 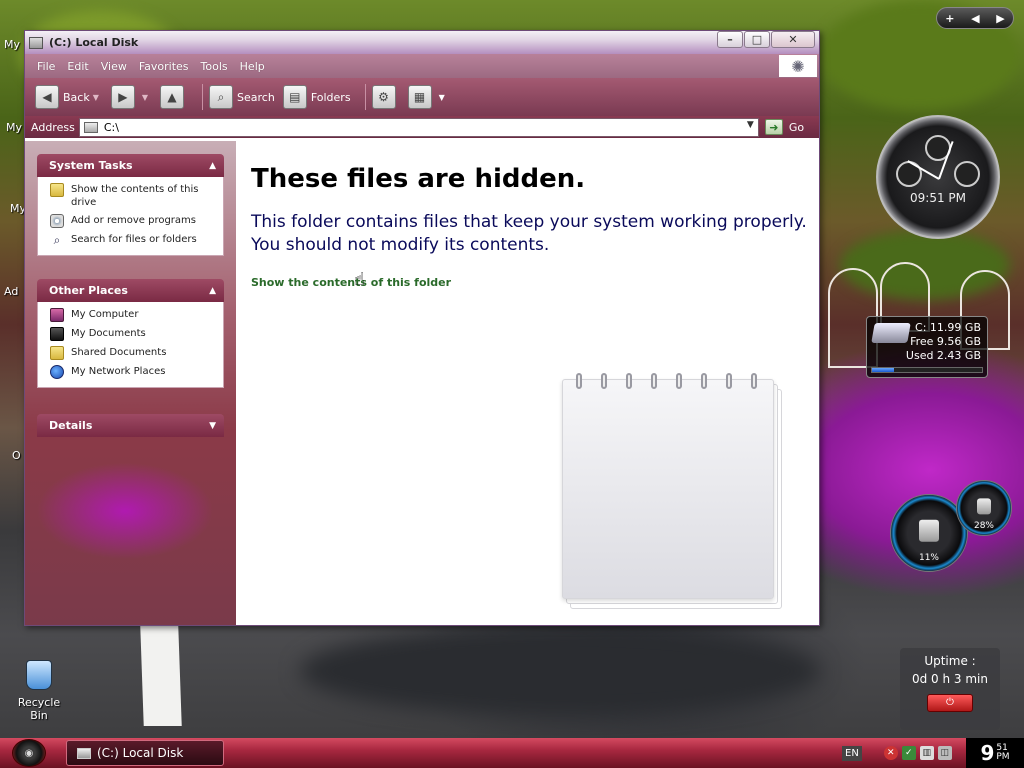 I want to click on menu-view: View, so click(x=114, y=66).